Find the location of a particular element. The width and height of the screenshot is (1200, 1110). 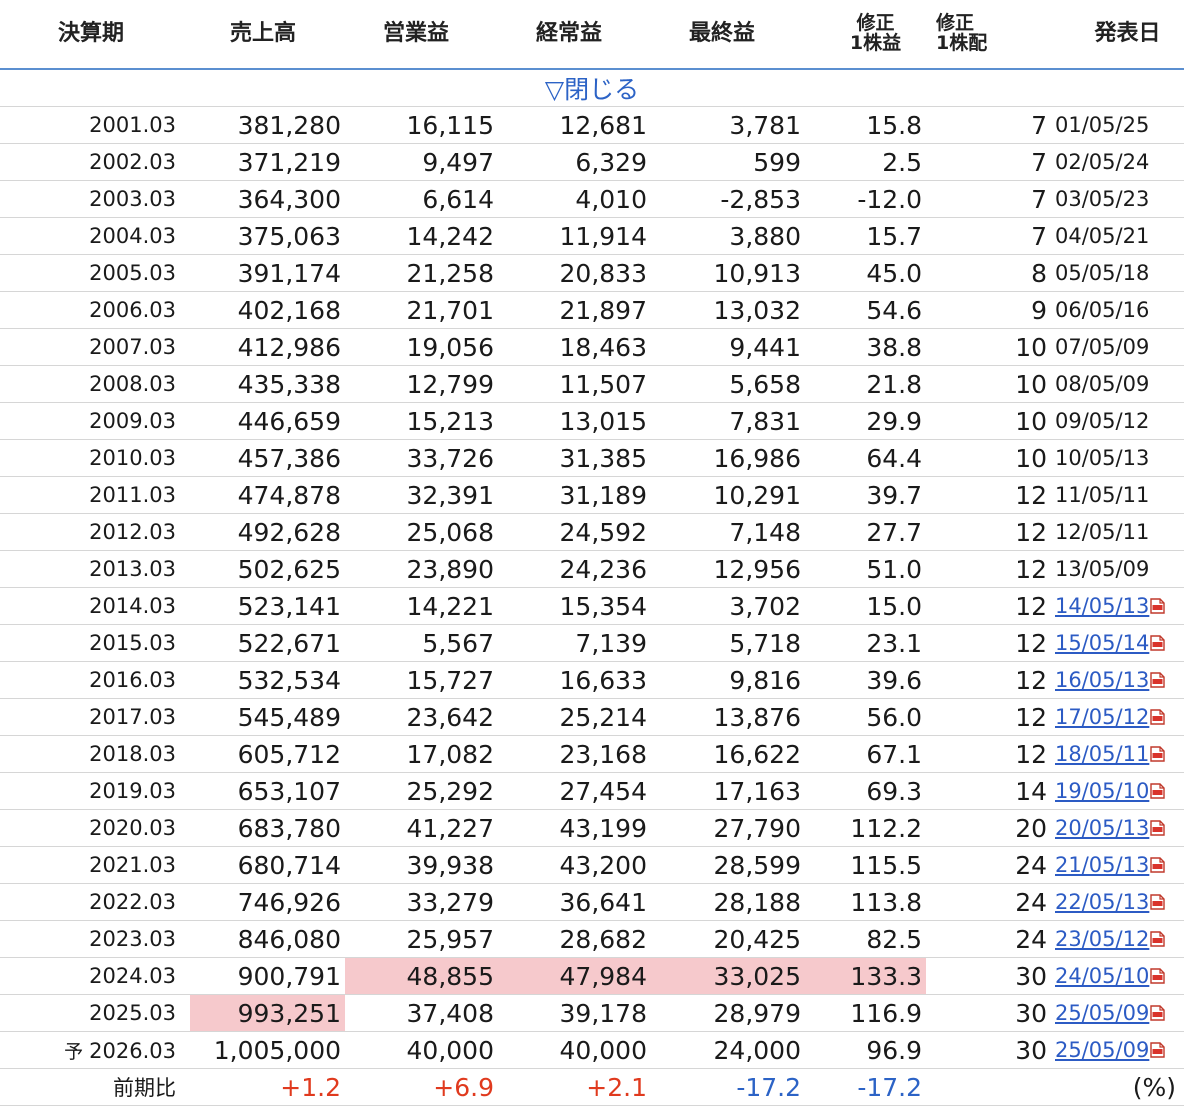

eps-cell: 51.0 is located at coordinates (865, 569).